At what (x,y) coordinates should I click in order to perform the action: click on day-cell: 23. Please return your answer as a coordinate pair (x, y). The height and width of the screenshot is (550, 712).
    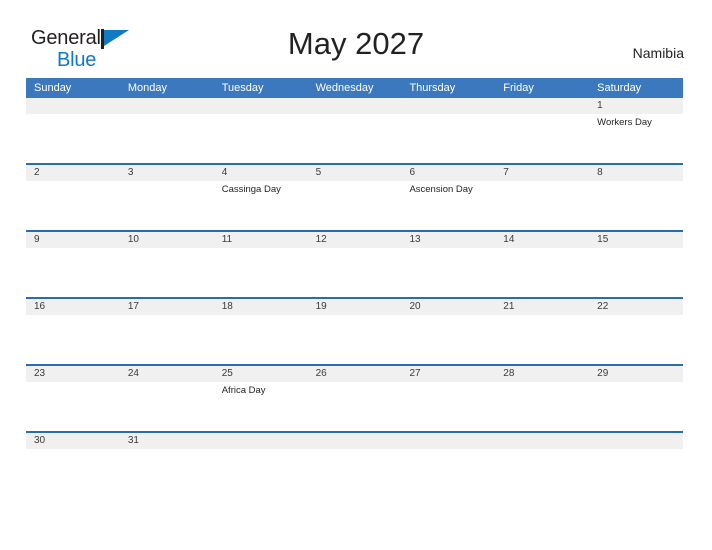
    Looking at the image, I should click on (73, 398).